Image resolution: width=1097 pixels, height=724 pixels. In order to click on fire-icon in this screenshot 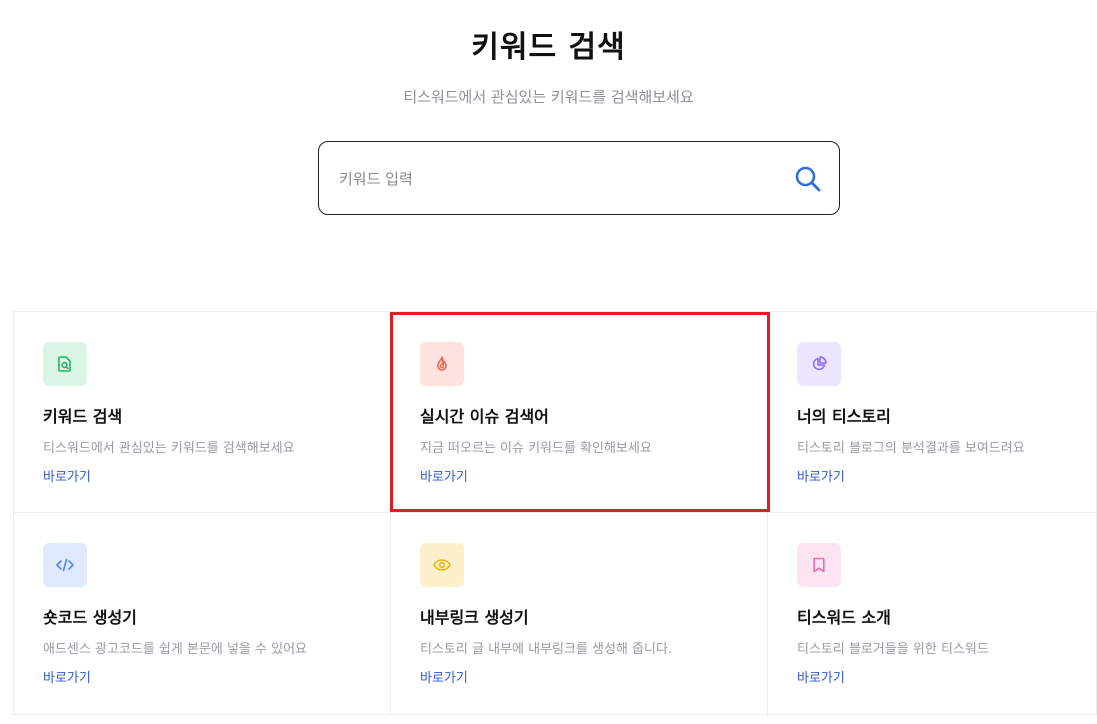, I will do `click(442, 363)`.